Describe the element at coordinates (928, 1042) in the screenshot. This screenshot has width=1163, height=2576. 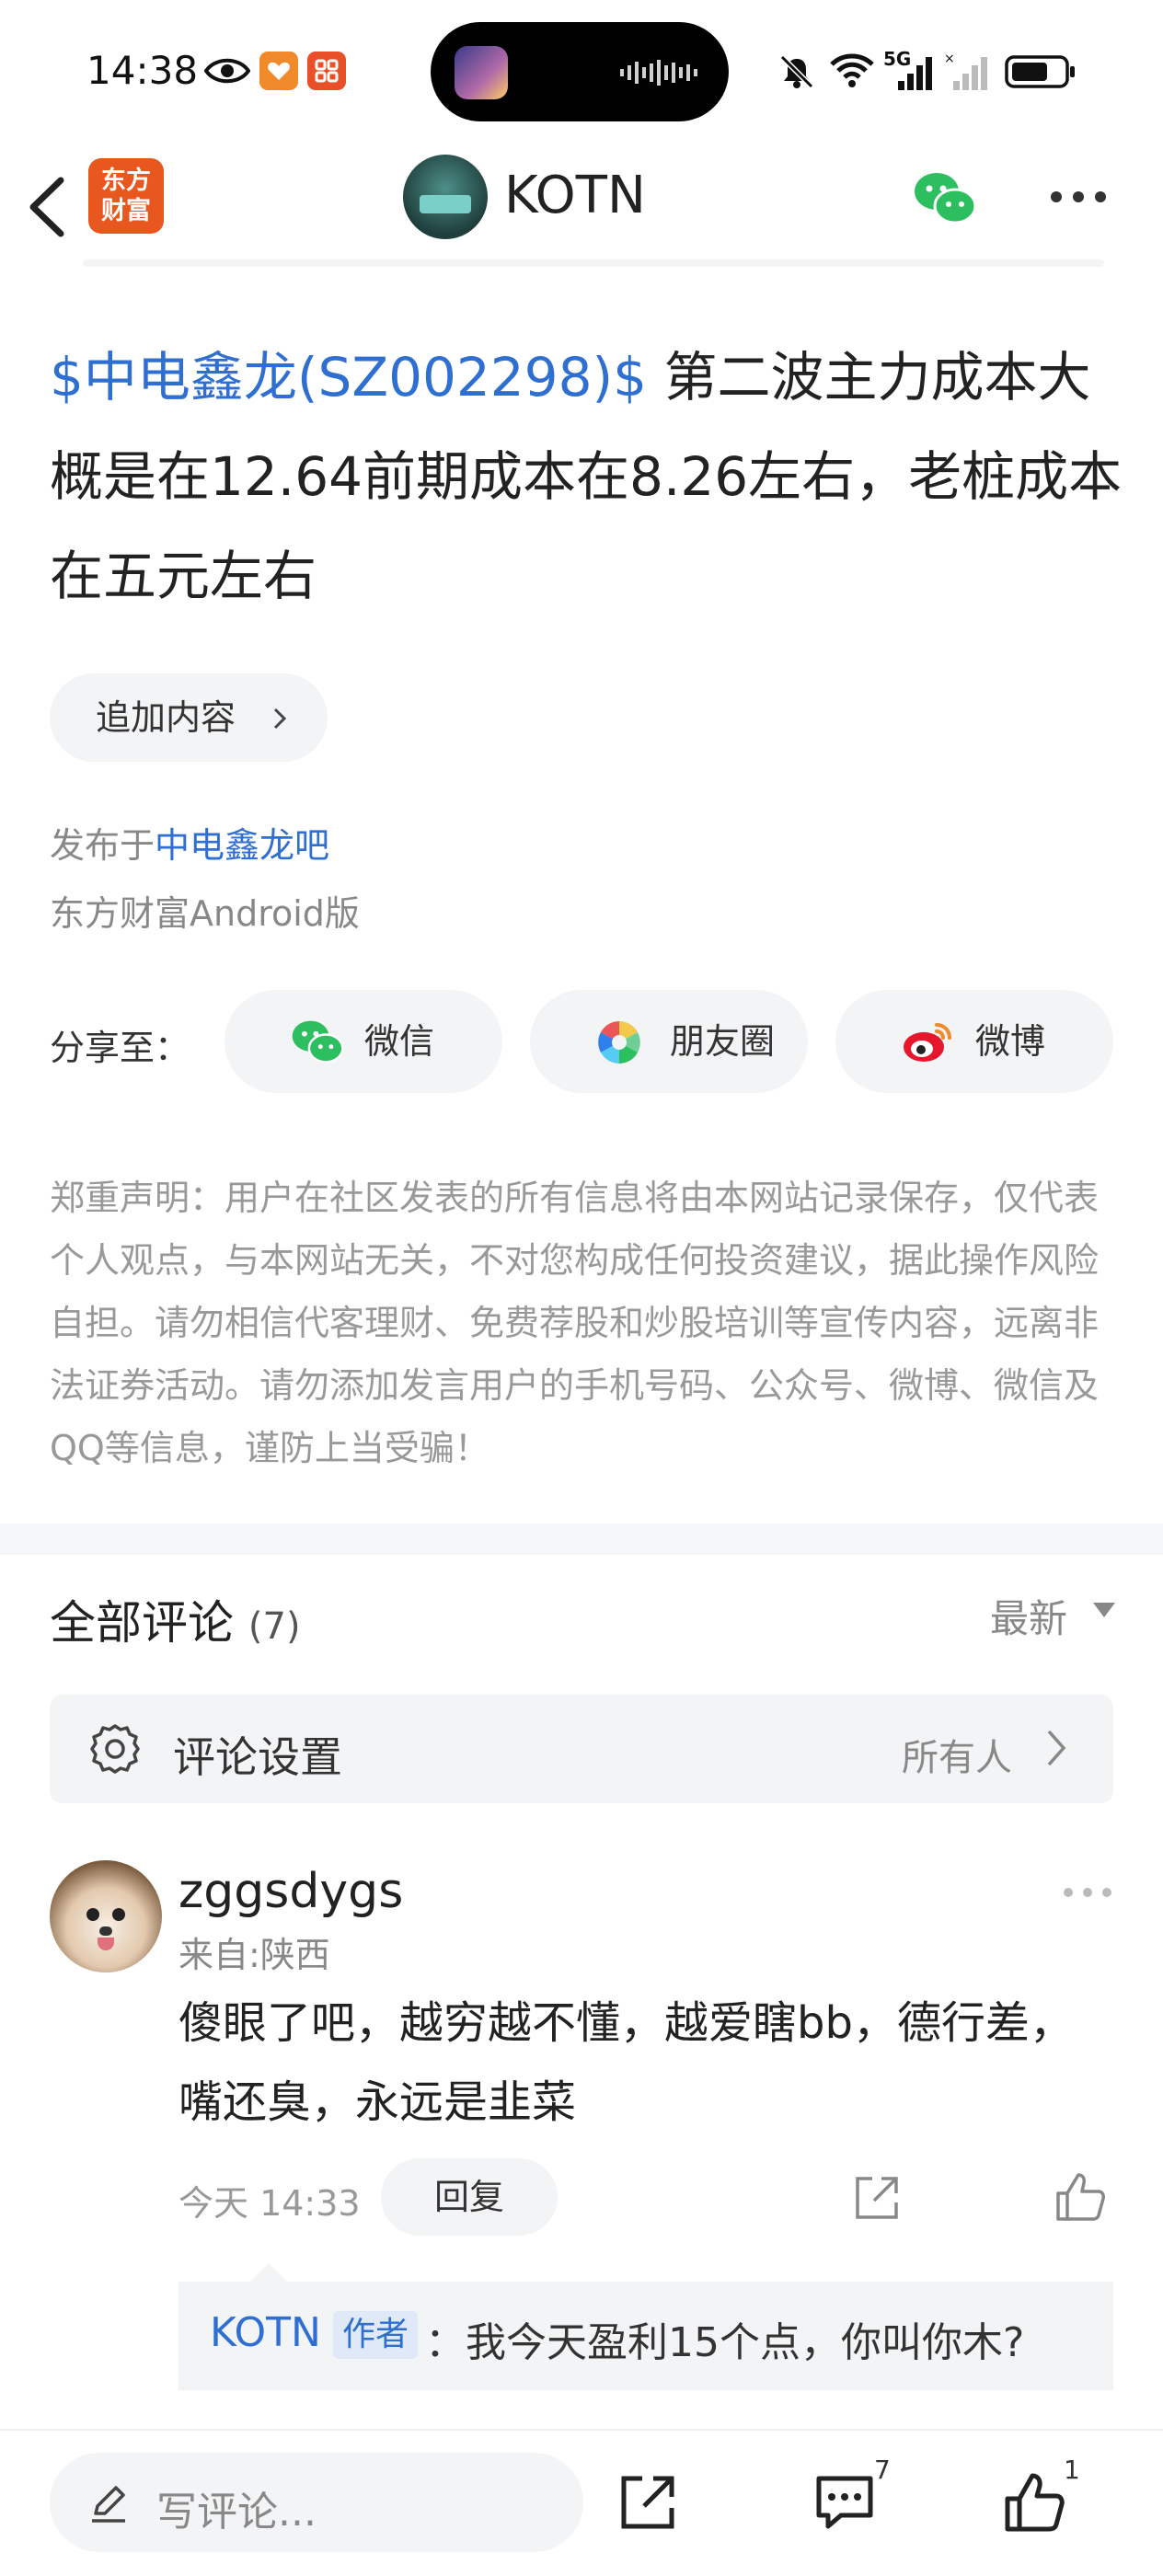
I see `weibo-icon` at that location.